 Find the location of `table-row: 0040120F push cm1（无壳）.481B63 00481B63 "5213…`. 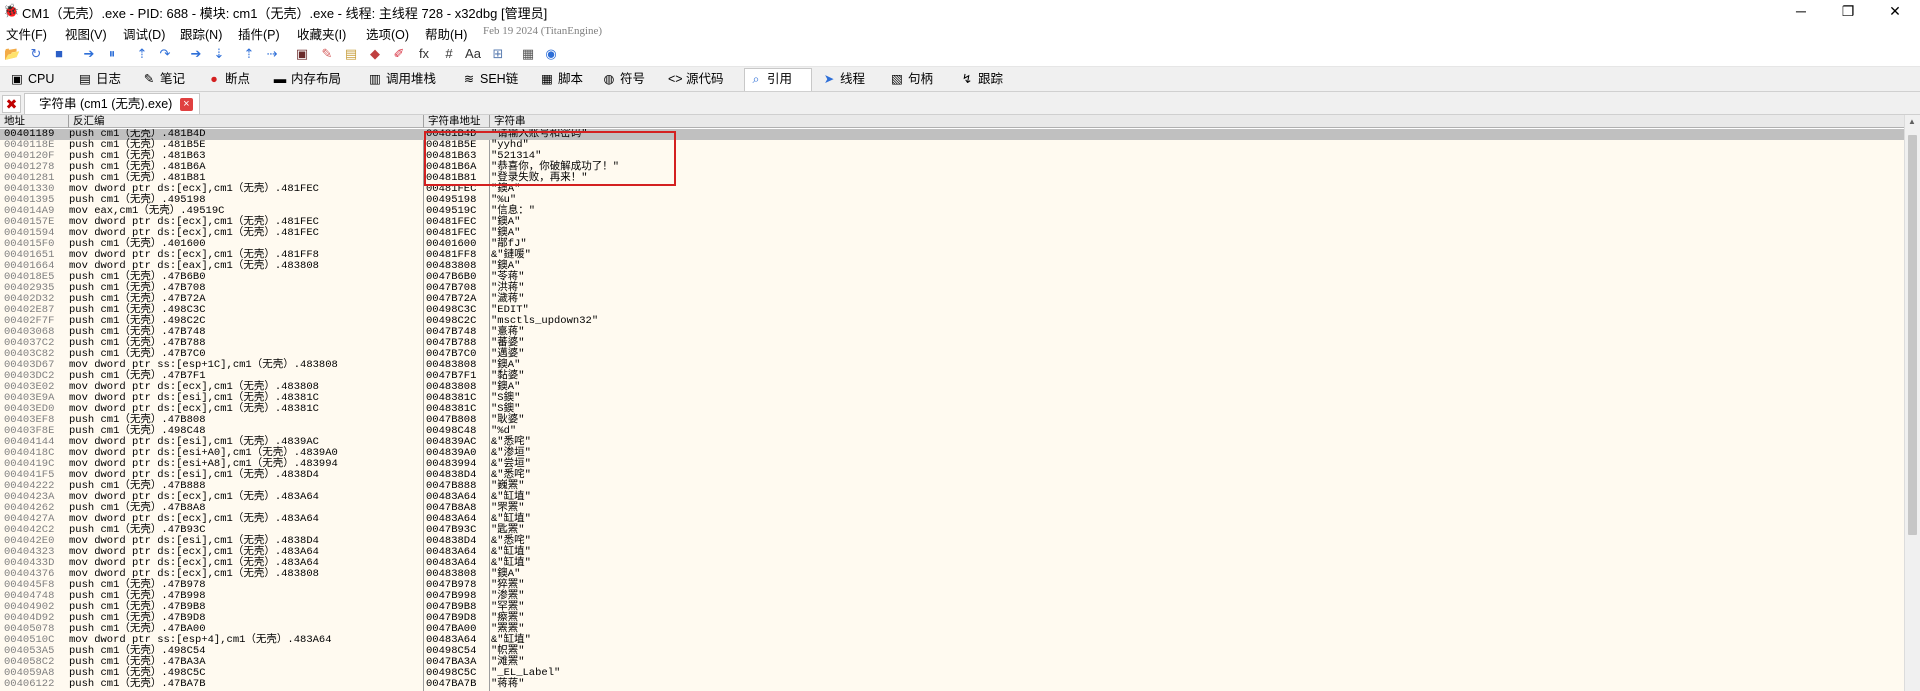

table-row: 0040120F push cm1（无壳）.481B63 00481B63 "5213… is located at coordinates (952, 156).